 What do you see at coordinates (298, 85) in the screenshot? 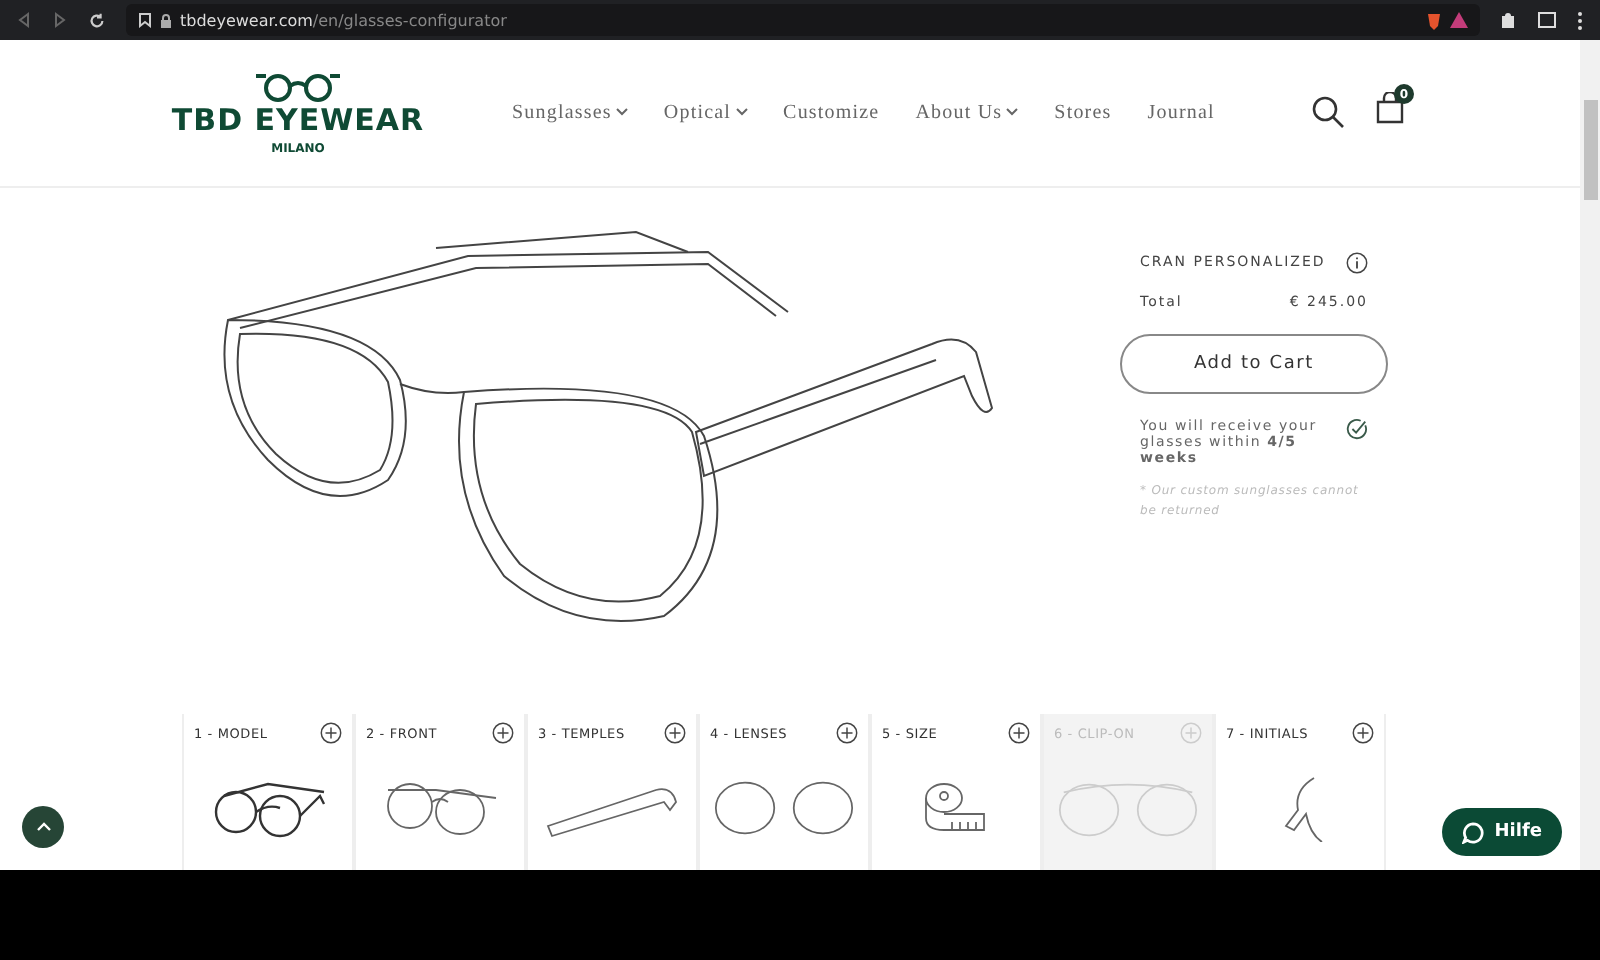
I see `glasses-logo-icon` at bounding box center [298, 85].